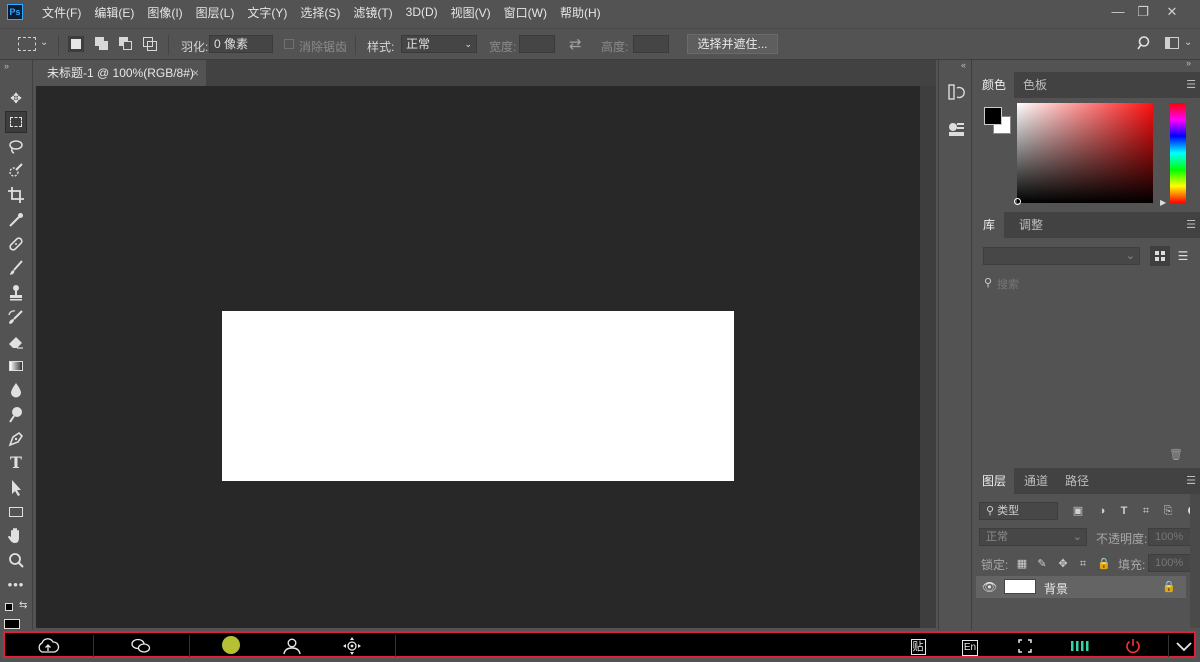 The height and width of the screenshot is (662, 1200). What do you see at coordinates (320, 12) in the screenshot?
I see `menu-select: 选择(S)` at bounding box center [320, 12].